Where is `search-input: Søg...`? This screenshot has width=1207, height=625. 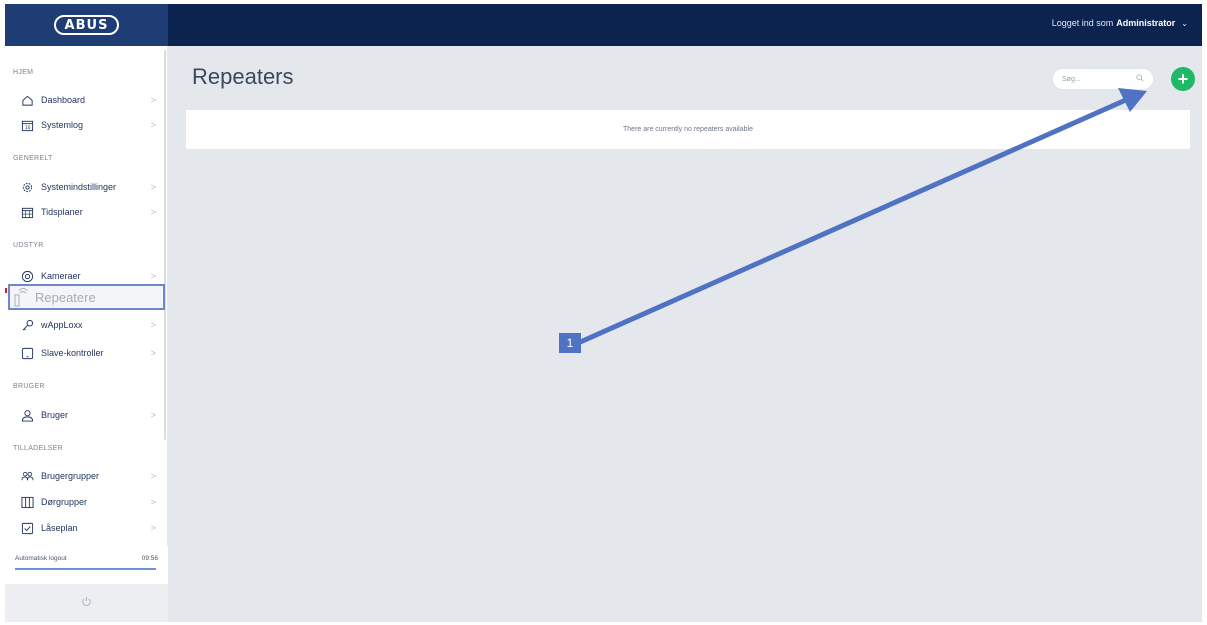
search-input: Søg... is located at coordinates (1103, 79).